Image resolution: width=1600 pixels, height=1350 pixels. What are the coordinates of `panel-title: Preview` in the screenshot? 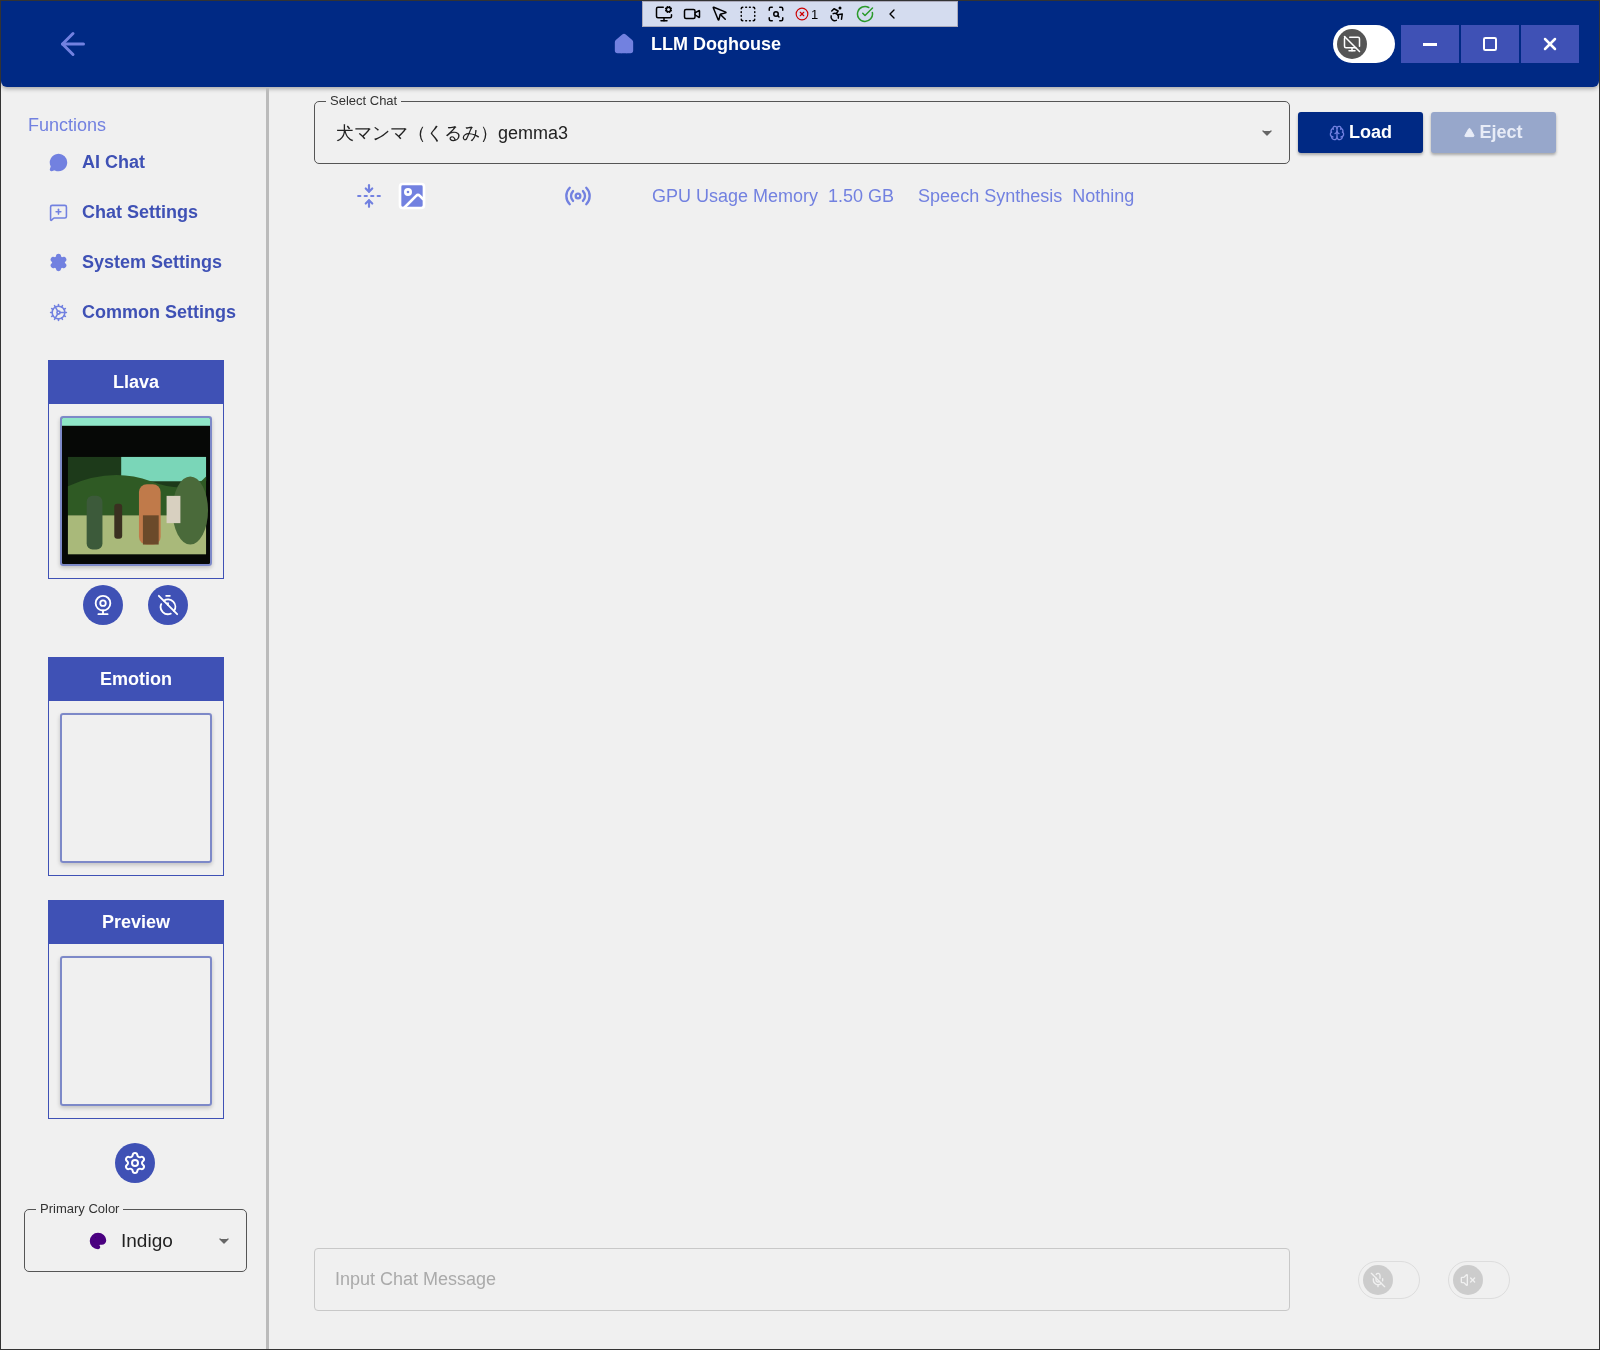 It's located at (136, 922).